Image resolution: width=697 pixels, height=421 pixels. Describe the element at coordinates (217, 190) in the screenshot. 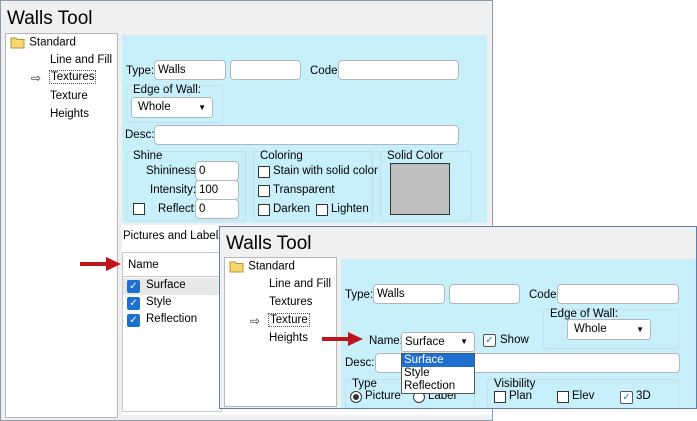

I see `intensity-input: 100` at that location.